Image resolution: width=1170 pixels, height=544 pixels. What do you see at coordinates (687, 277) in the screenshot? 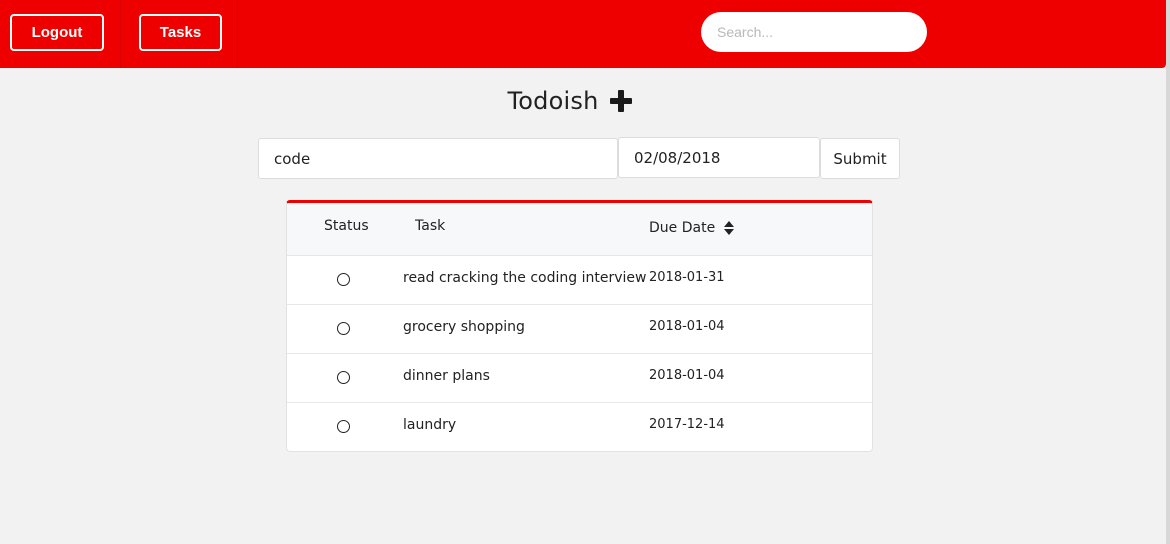
I see `task-due-date: 2018-01-31` at bounding box center [687, 277].